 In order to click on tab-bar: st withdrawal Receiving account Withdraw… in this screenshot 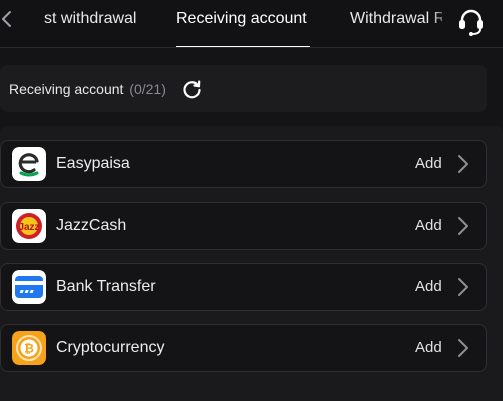, I will do `click(251, 24)`.